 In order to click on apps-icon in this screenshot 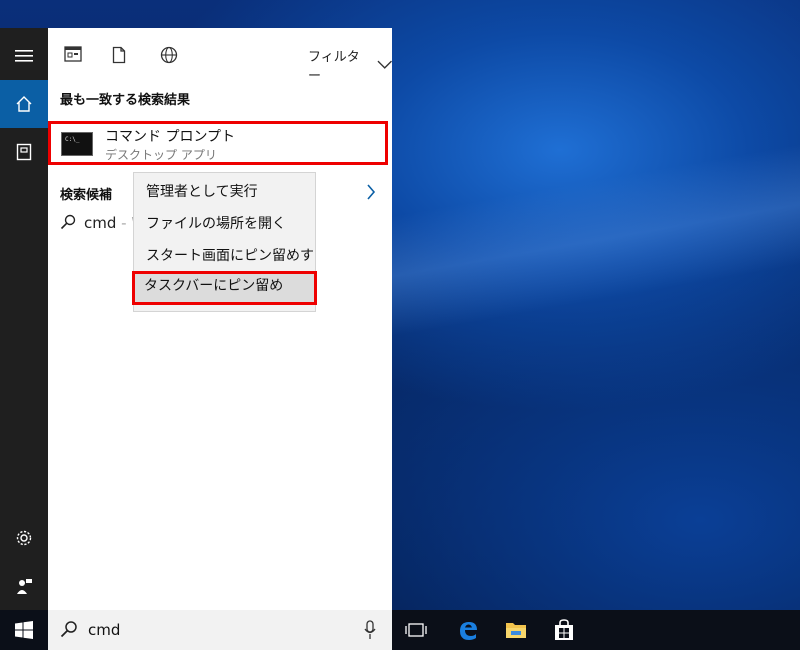, I will do `click(73, 56)`.